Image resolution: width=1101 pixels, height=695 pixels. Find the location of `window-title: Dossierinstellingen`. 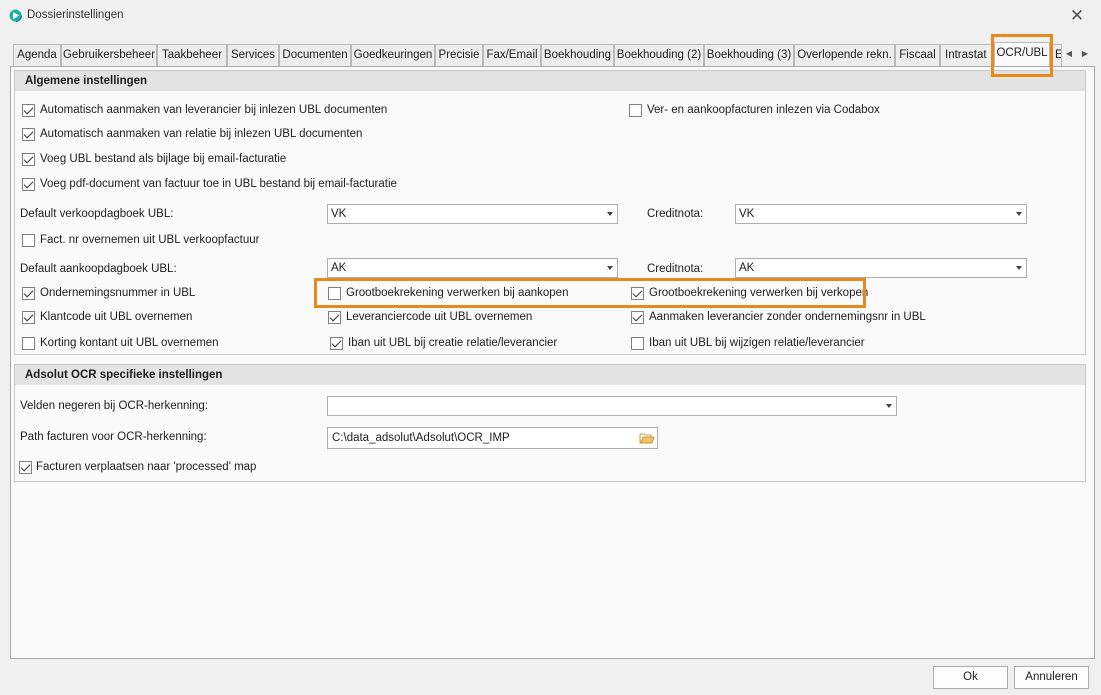

window-title: Dossierinstellingen is located at coordinates (75, 15).